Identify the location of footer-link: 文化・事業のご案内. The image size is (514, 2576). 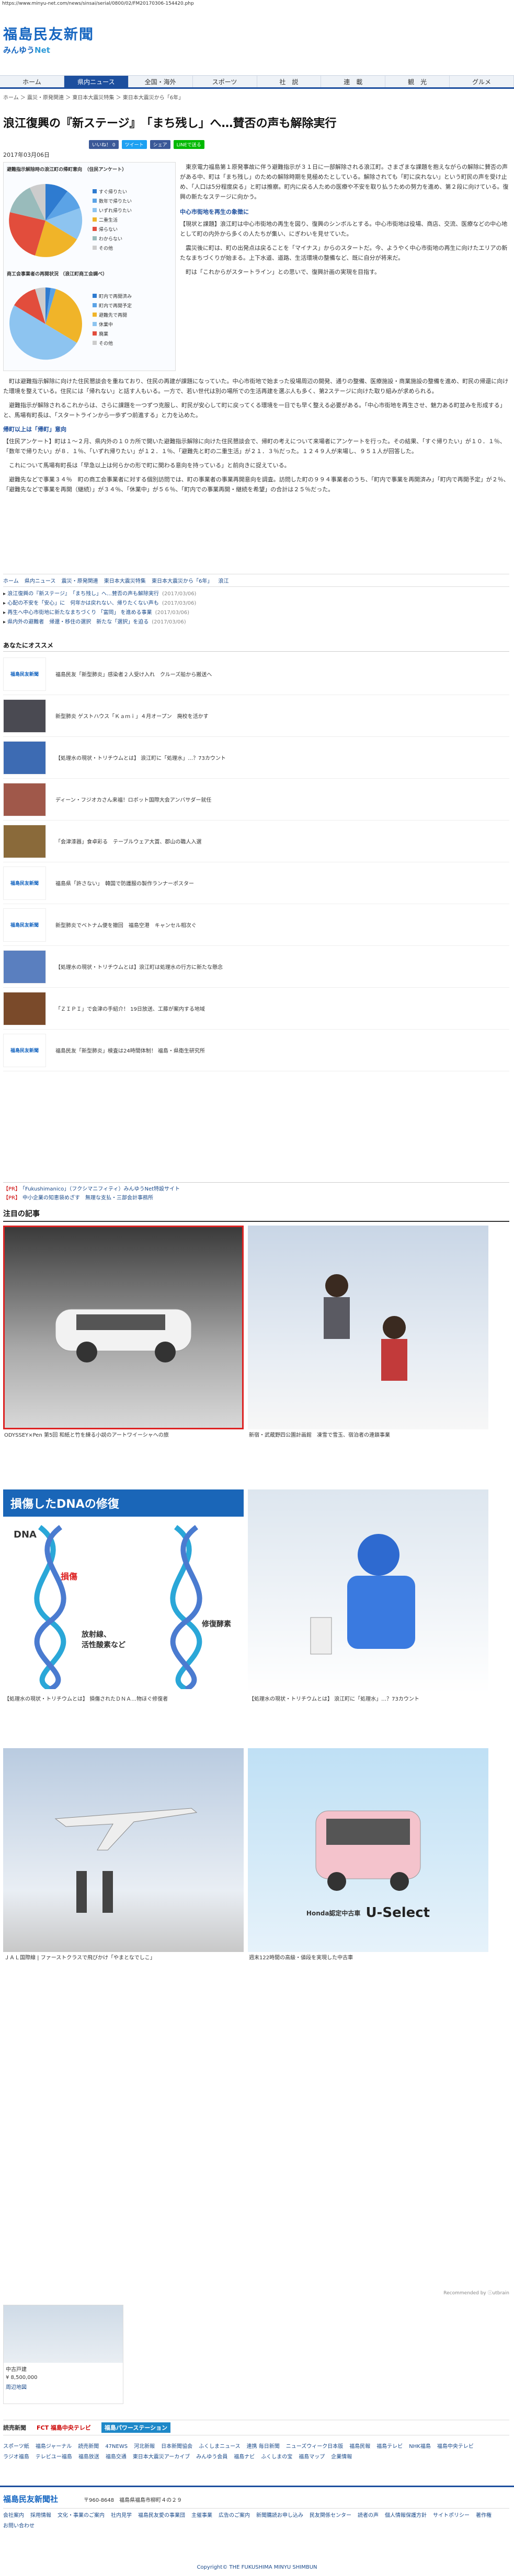
(81, 2516).